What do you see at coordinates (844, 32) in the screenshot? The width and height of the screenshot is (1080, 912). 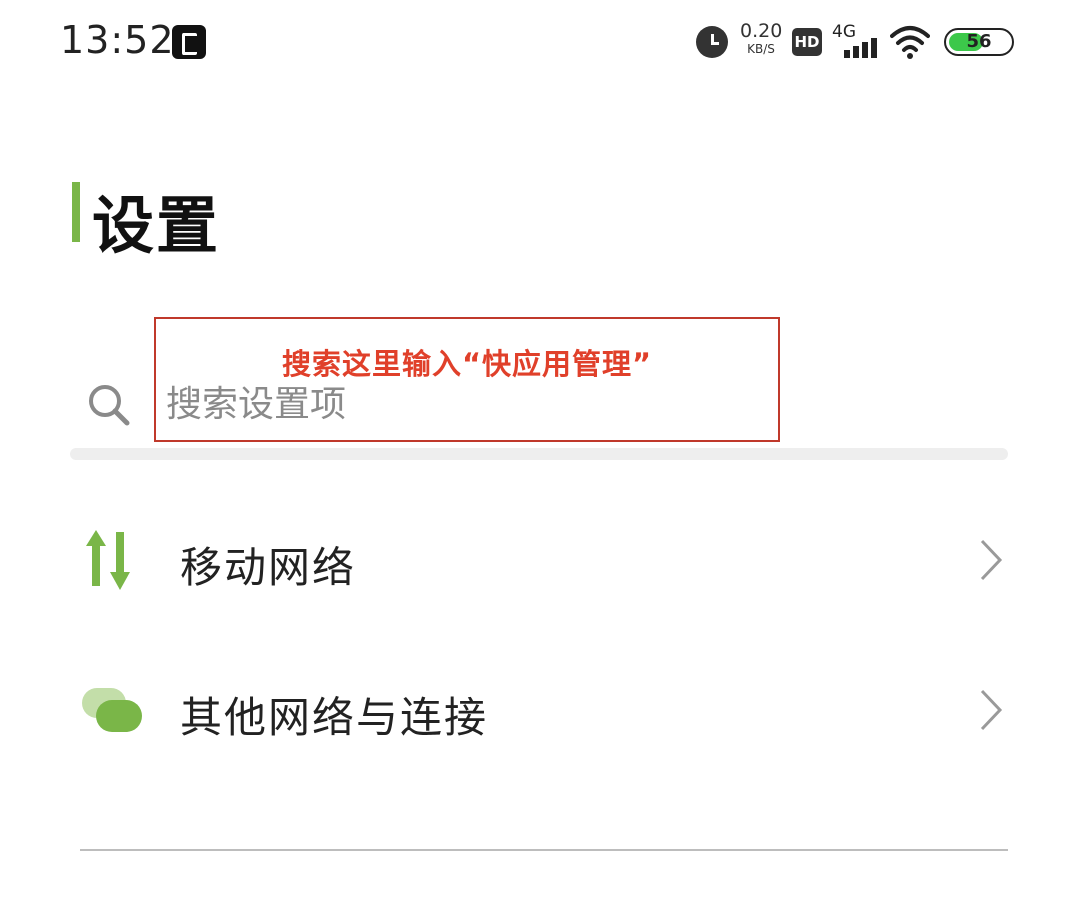 I see `signal-label: 4G` at bounding box center [844, 32].